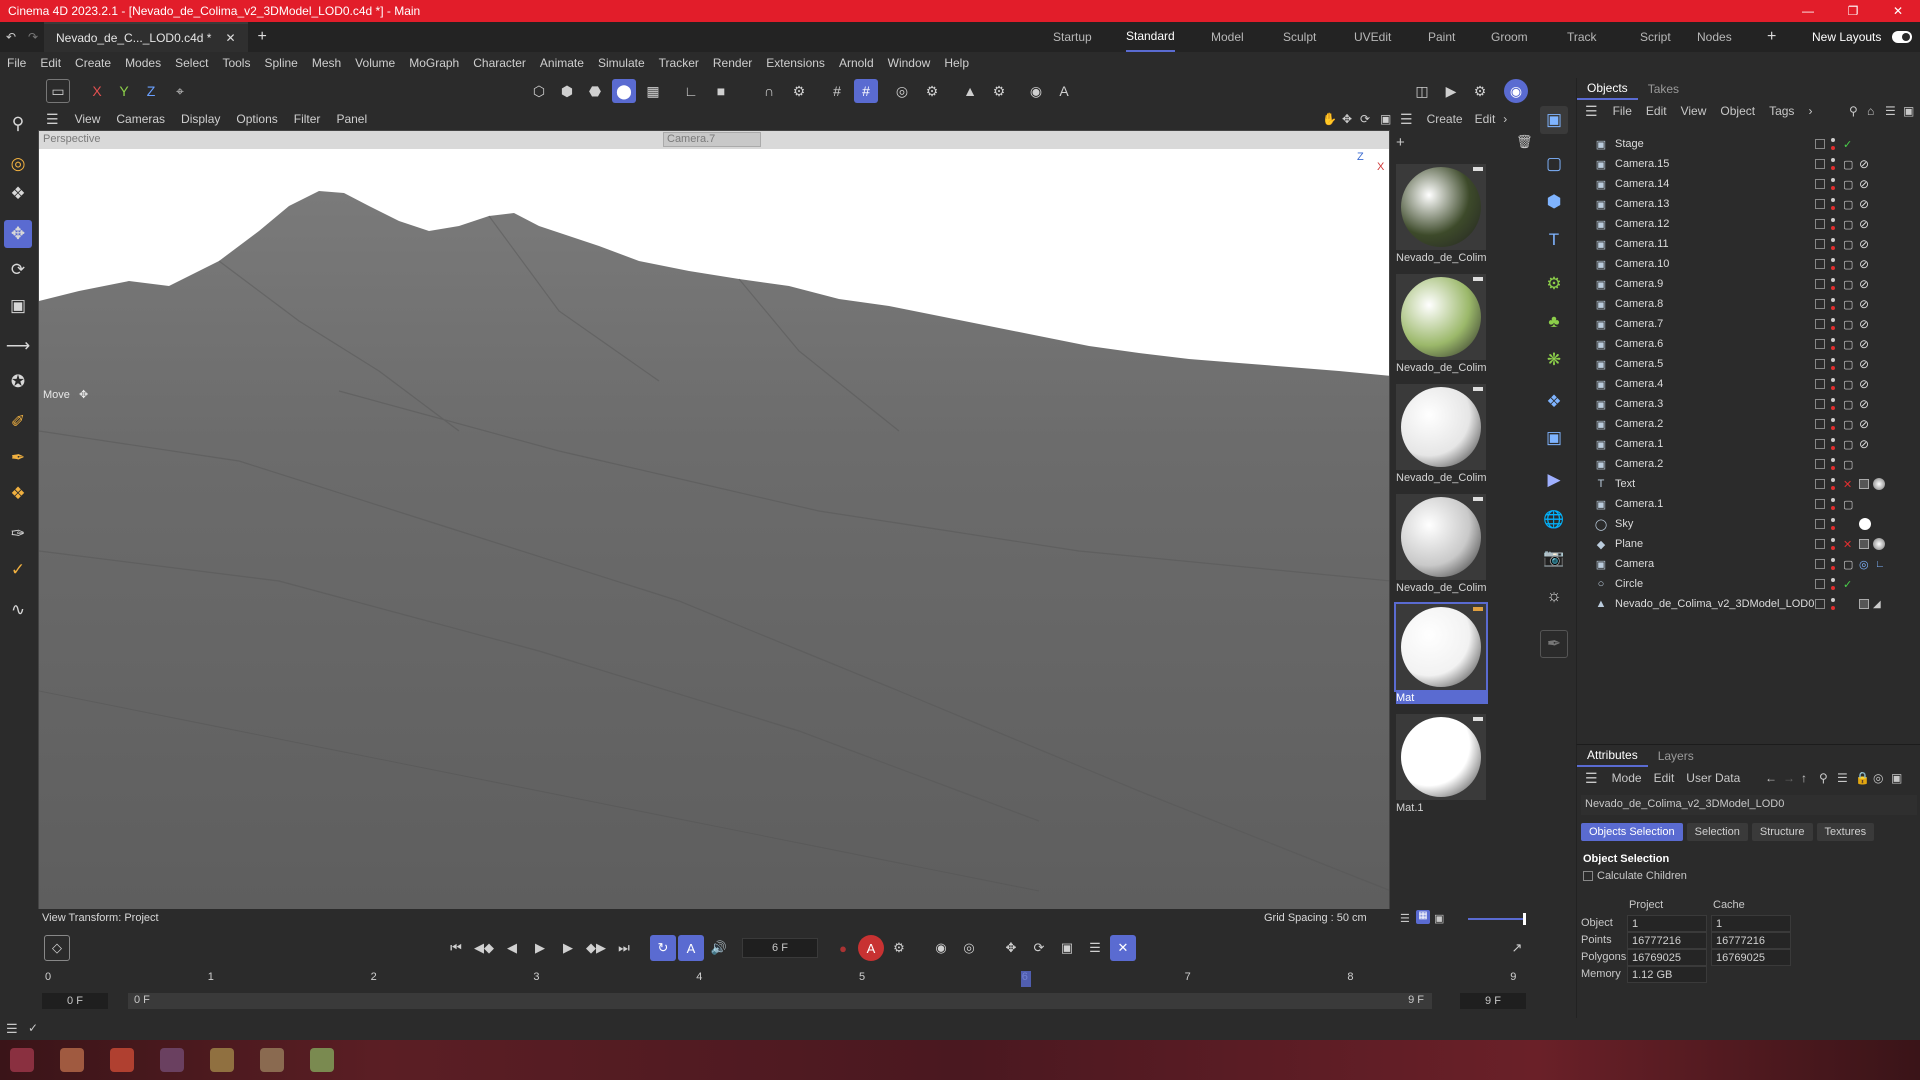  Describe the element at coordinates (1299, 37) in the screenshot. I see `layout-tab-sculpt: Sculpt` at that location.